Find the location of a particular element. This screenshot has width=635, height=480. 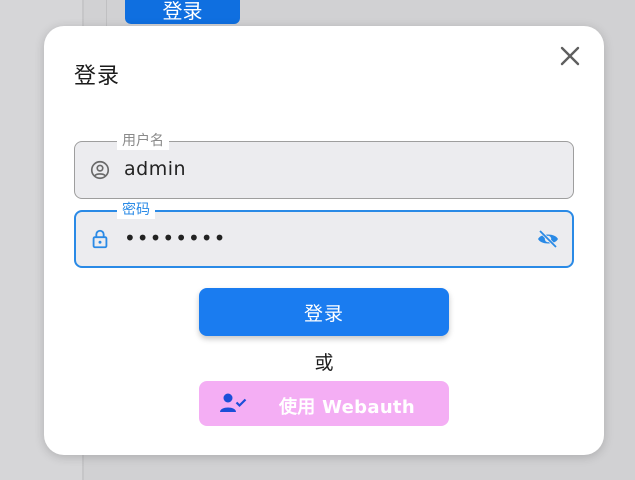

password-field: 密码 •••••••• is located at coordinates (324, 234).